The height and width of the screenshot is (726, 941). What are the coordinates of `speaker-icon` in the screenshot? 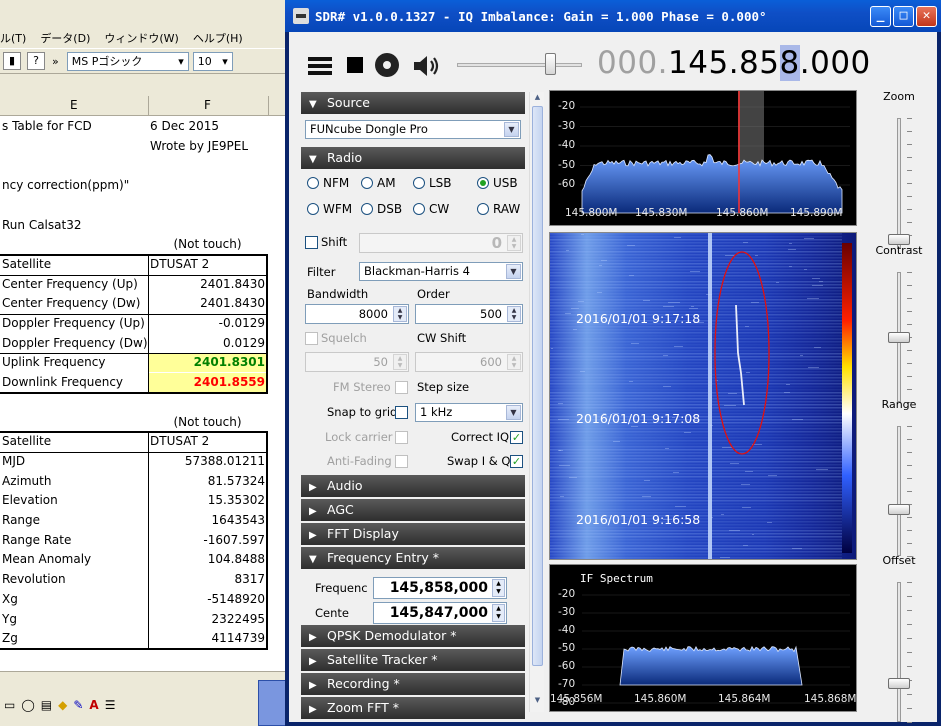 It's located at (427, 66).